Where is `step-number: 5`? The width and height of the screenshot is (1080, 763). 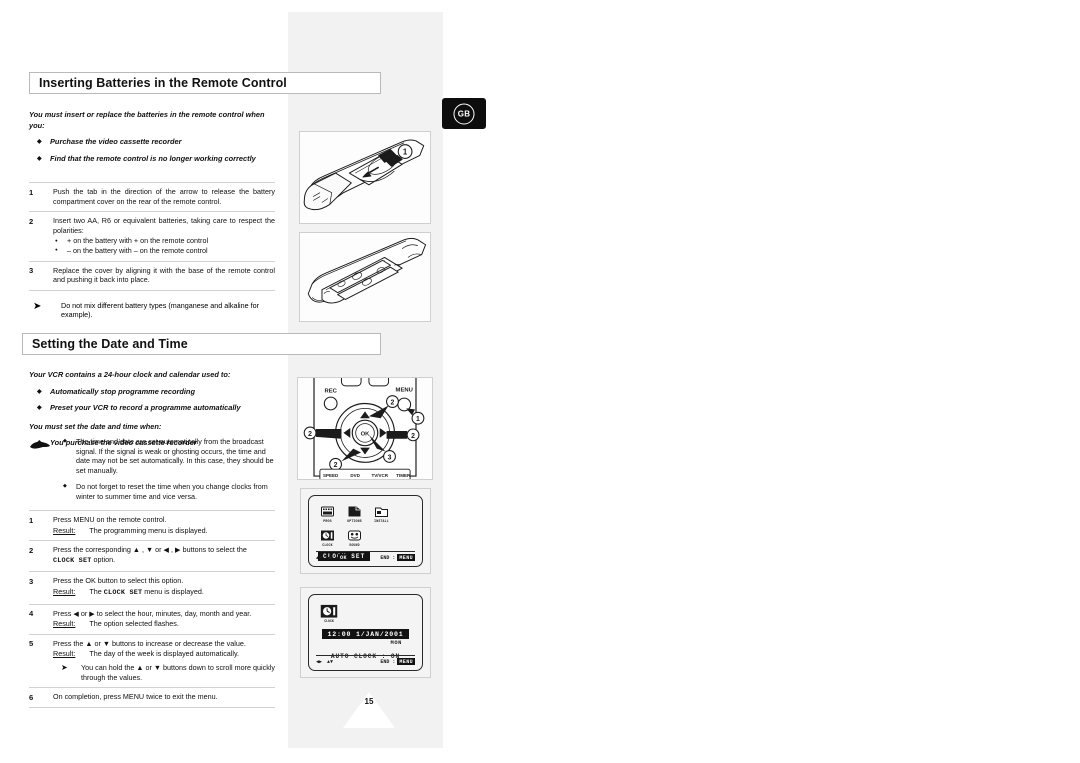 step-number: 5 is located at coordinates (31, 644).